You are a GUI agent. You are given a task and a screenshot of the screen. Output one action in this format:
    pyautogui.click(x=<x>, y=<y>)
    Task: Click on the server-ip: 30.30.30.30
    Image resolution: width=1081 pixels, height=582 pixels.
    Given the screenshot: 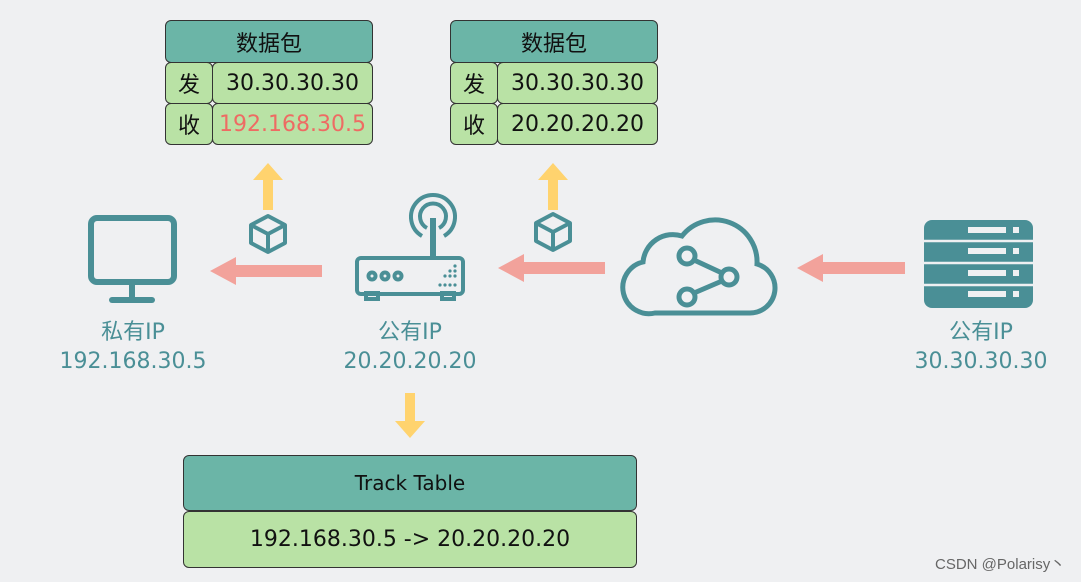 What is the action you would take?
    pyautogui.click(x=981, y=361)
    